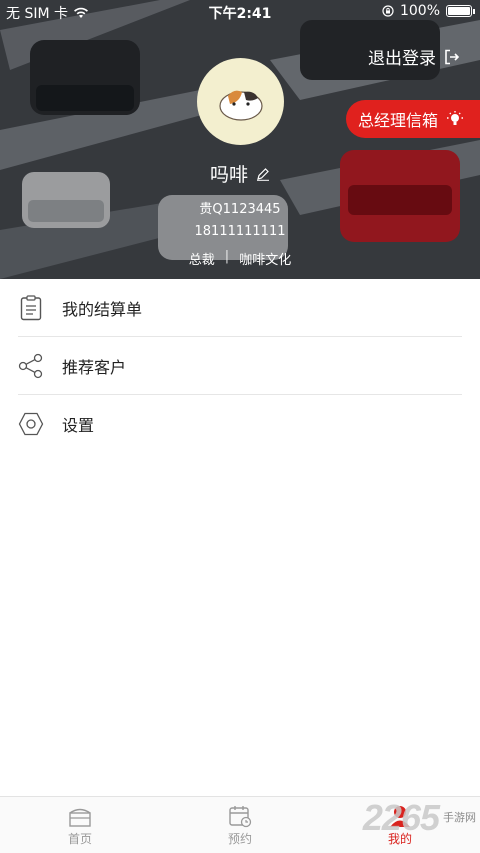  I want to click on menu-item-label: 我的结算单, so click(102, 309).